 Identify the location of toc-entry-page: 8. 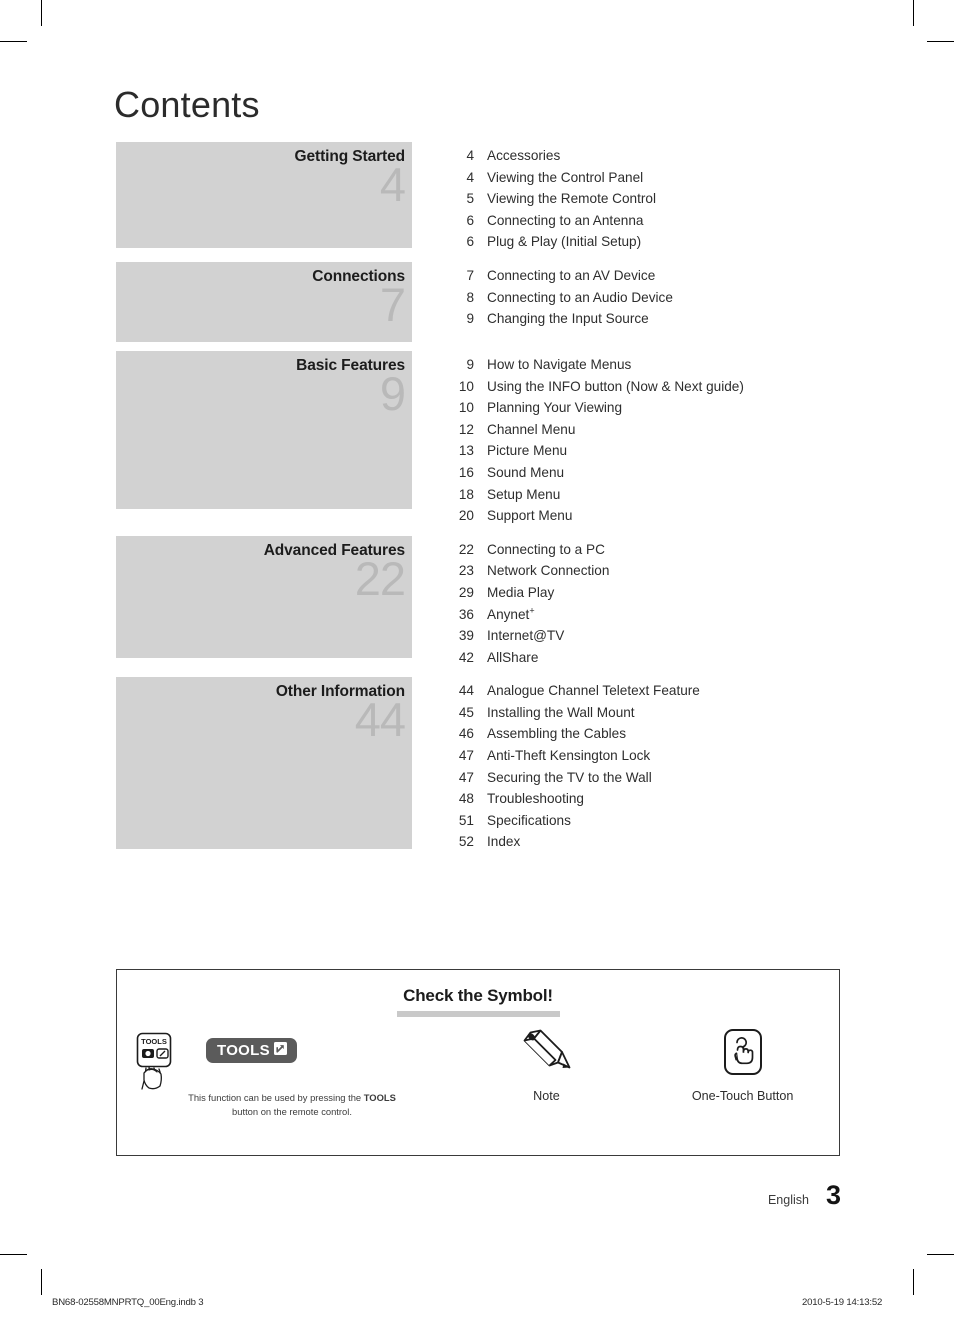
(470, 297).